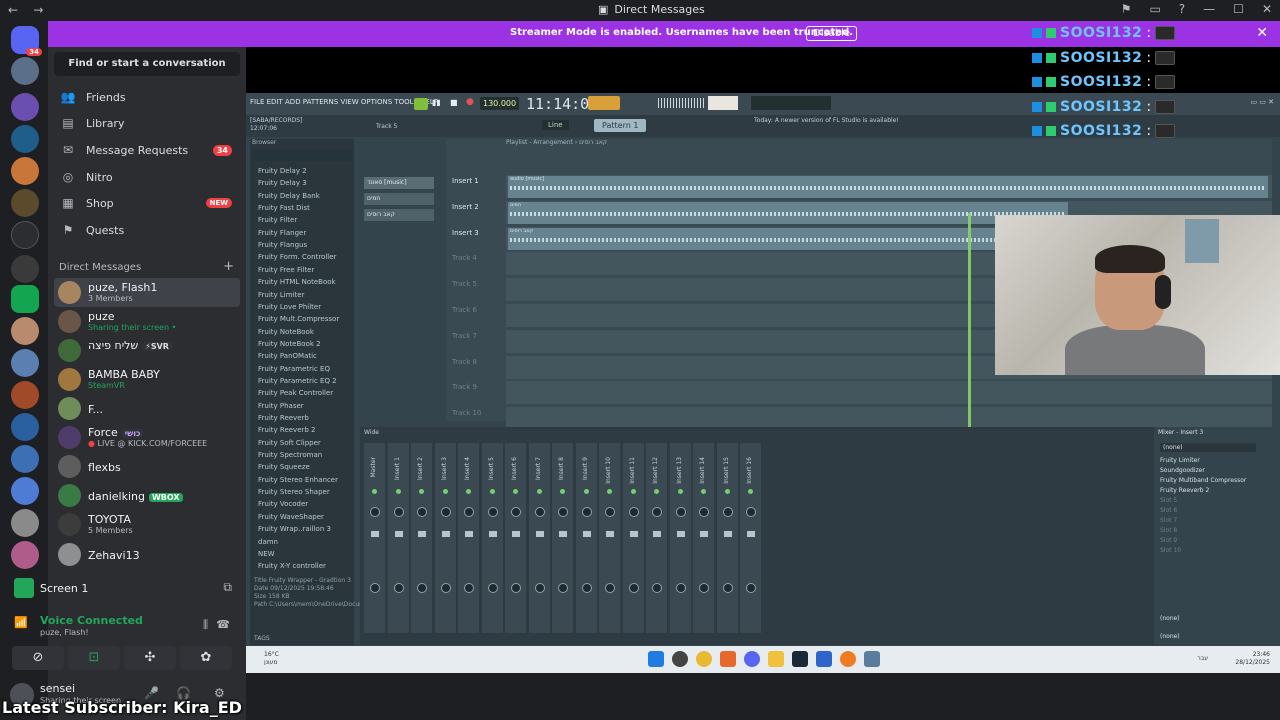 The width and height of the screenshot is (1280, 720). Describe the element at coordinates (262, 638) in the screenshot. I see `browser-tags: TAGS` at that location.